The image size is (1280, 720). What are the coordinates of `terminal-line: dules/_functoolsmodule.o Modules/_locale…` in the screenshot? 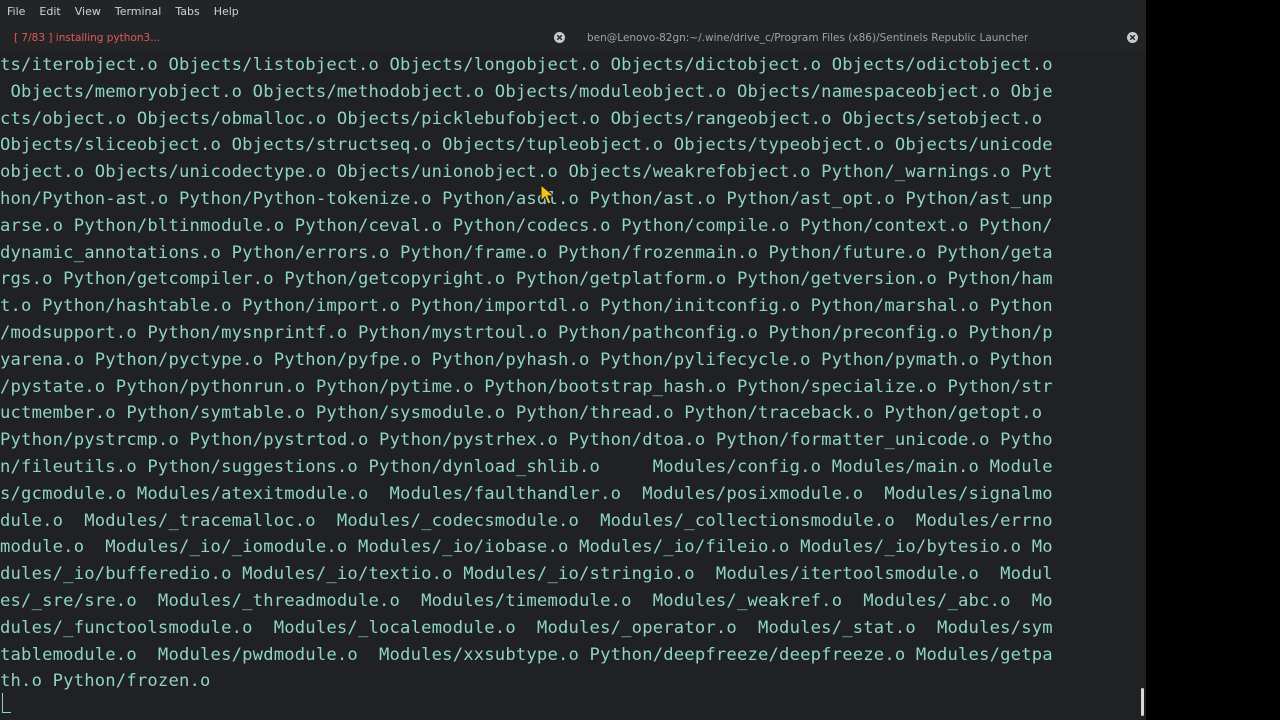 It's located at (526, 627).